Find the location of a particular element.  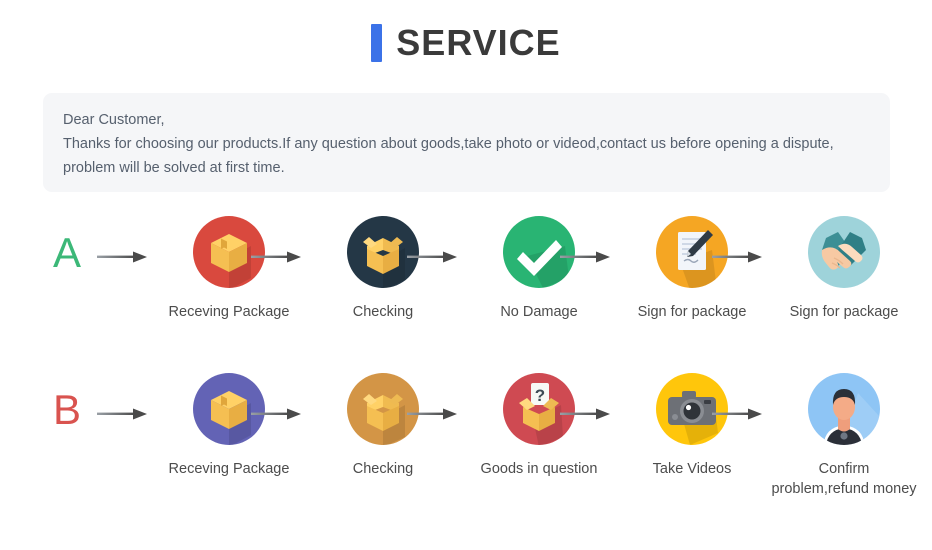

page-title: SERVICE is located at coordinates (466, 43).